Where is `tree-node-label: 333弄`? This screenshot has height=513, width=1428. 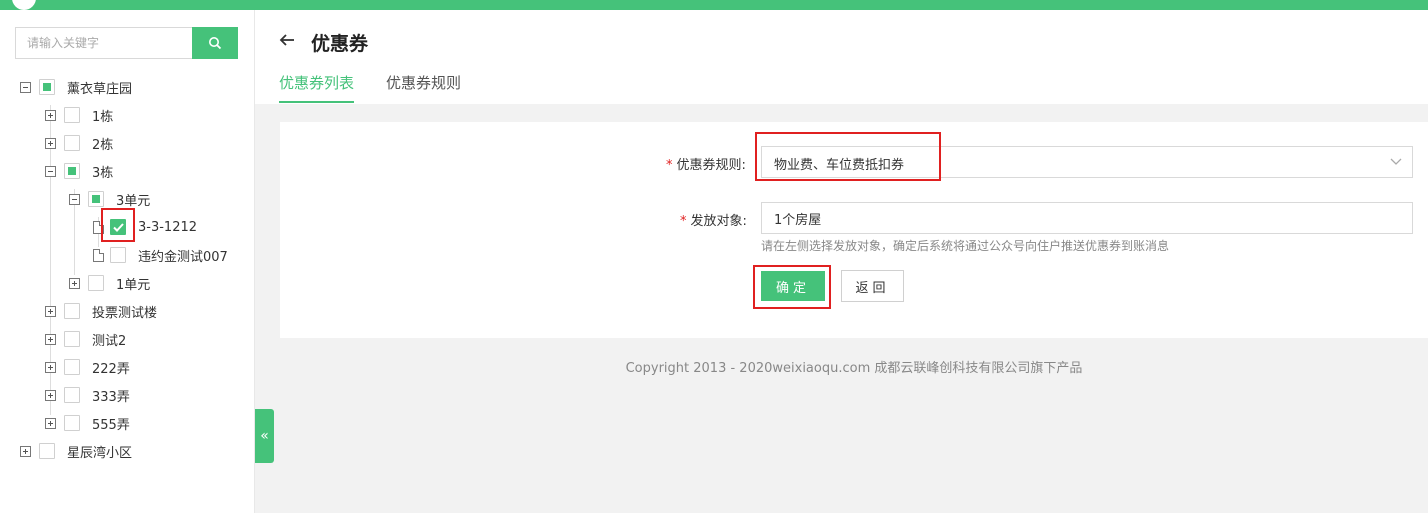 tree-node-label: 333弄 is located at coordinates (111, 397).